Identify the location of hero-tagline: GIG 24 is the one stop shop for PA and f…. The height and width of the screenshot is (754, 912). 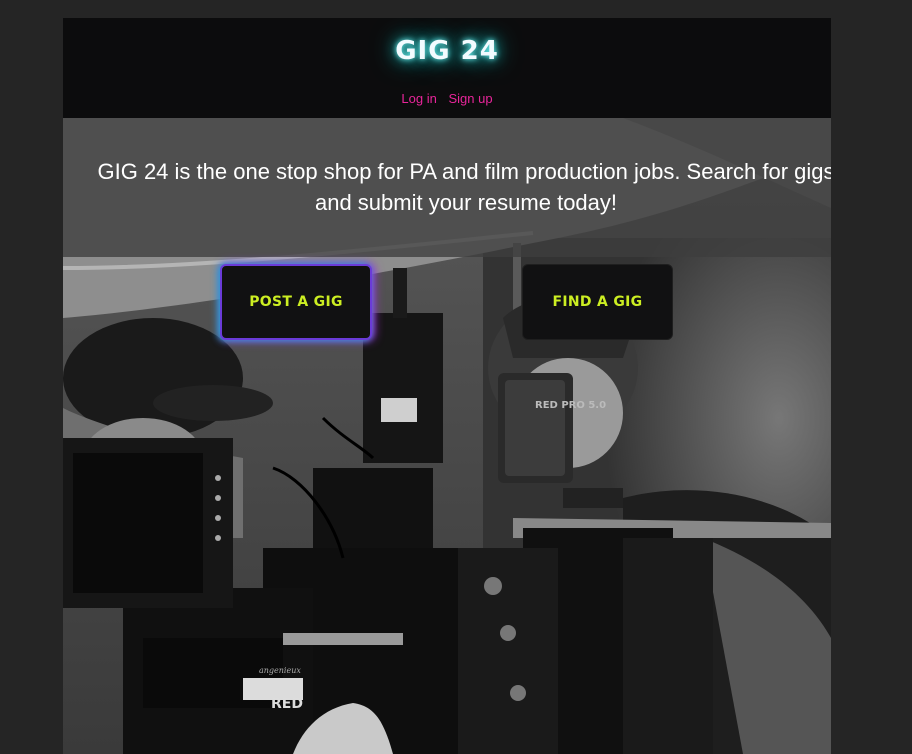
(464, 187).